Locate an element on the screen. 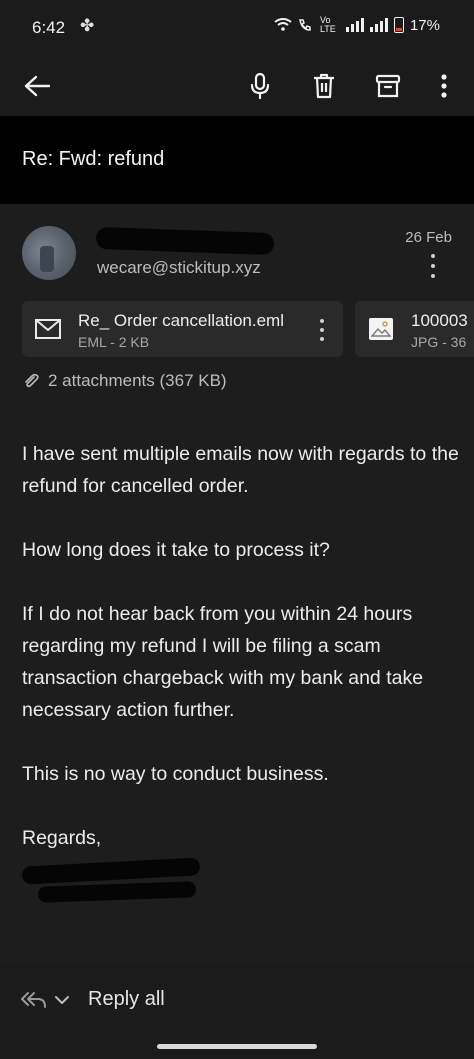 This screenshot has width=474, height=1059. battery-icon is located at coordinates (398, 25).